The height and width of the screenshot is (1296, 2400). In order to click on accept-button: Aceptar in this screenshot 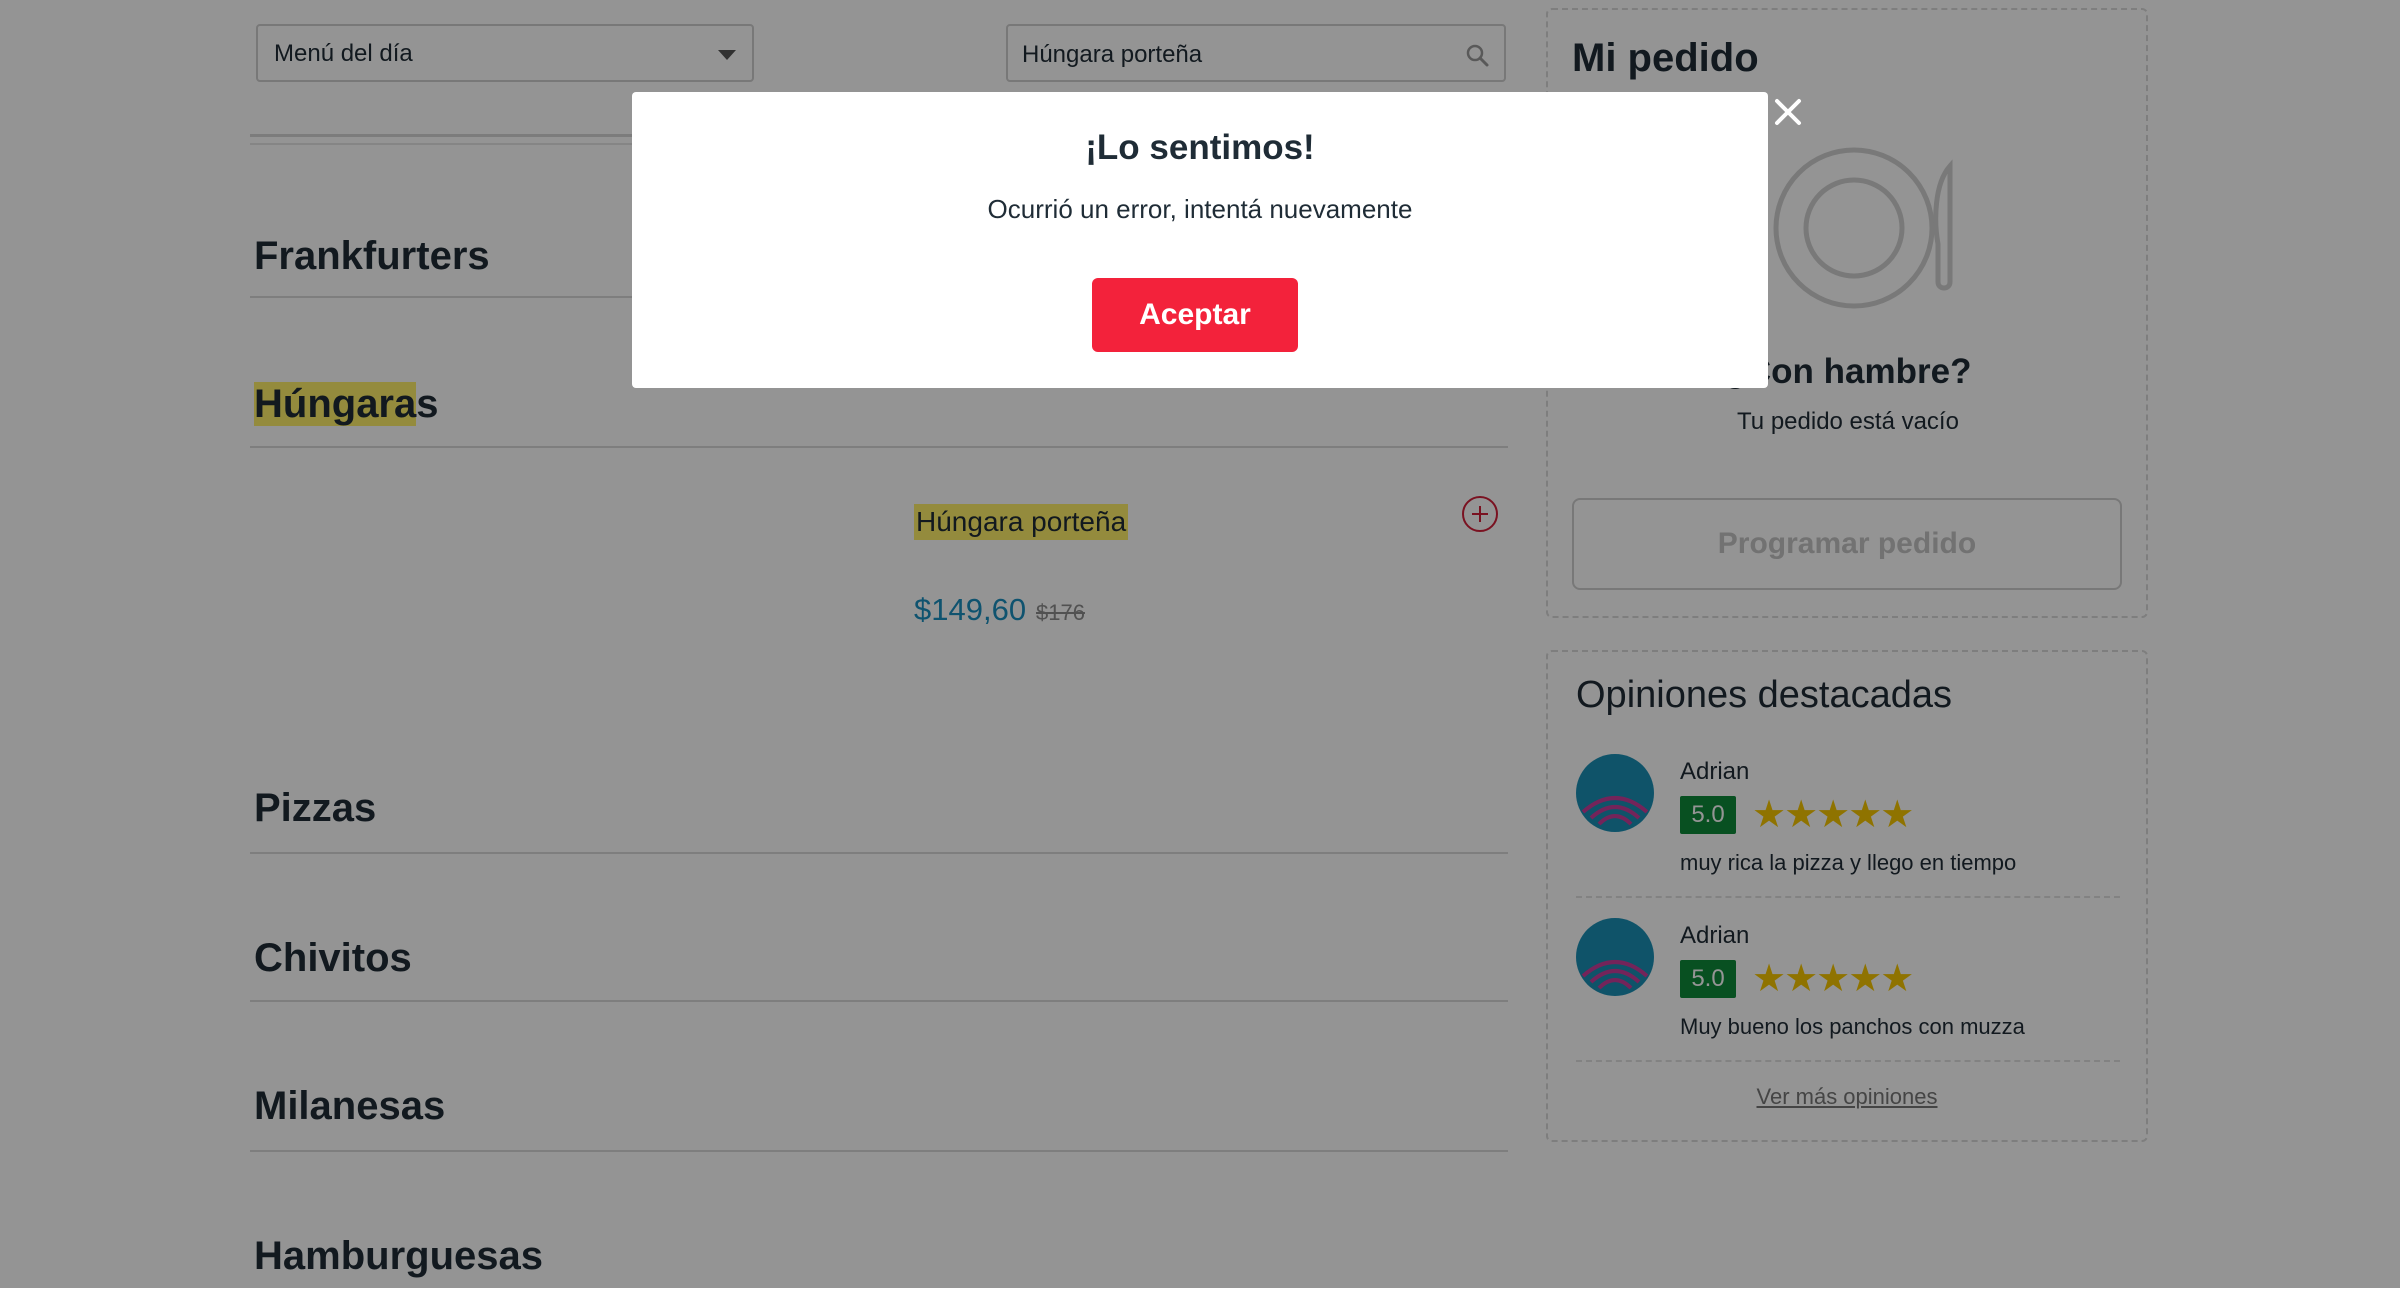, I will do `click(1195, 315)`.